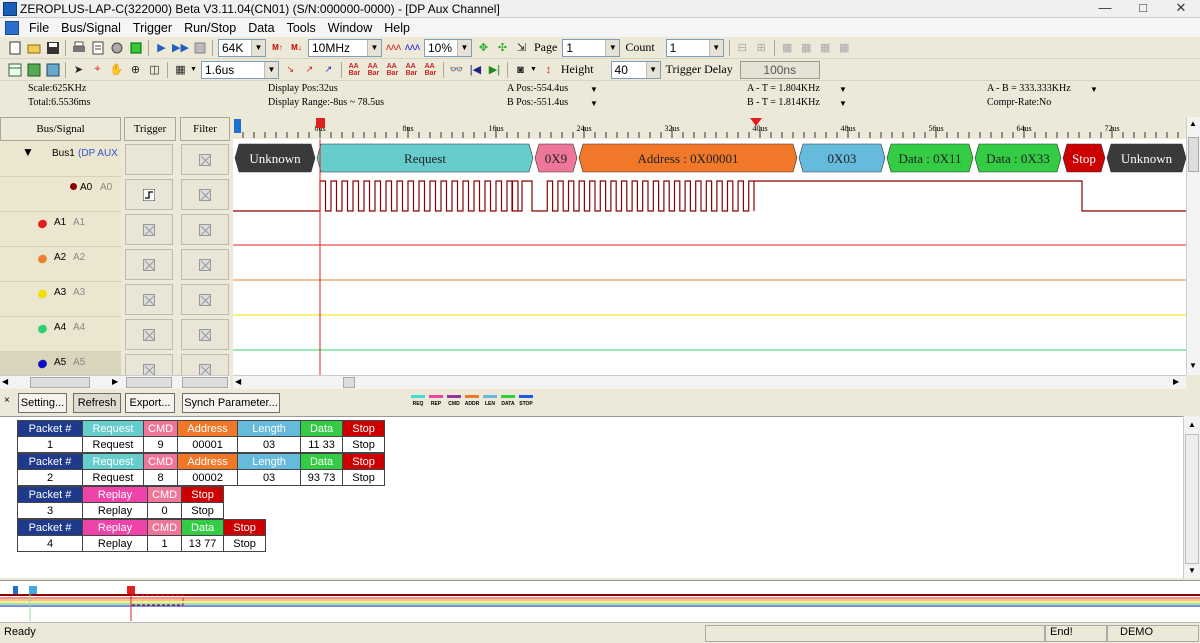 The height and width of the screenshot is (643, 1200). Describe the element at coordinates (594, 103) in the screenshot. I see `b-pos-dropdown-icon: ▼` at that location.